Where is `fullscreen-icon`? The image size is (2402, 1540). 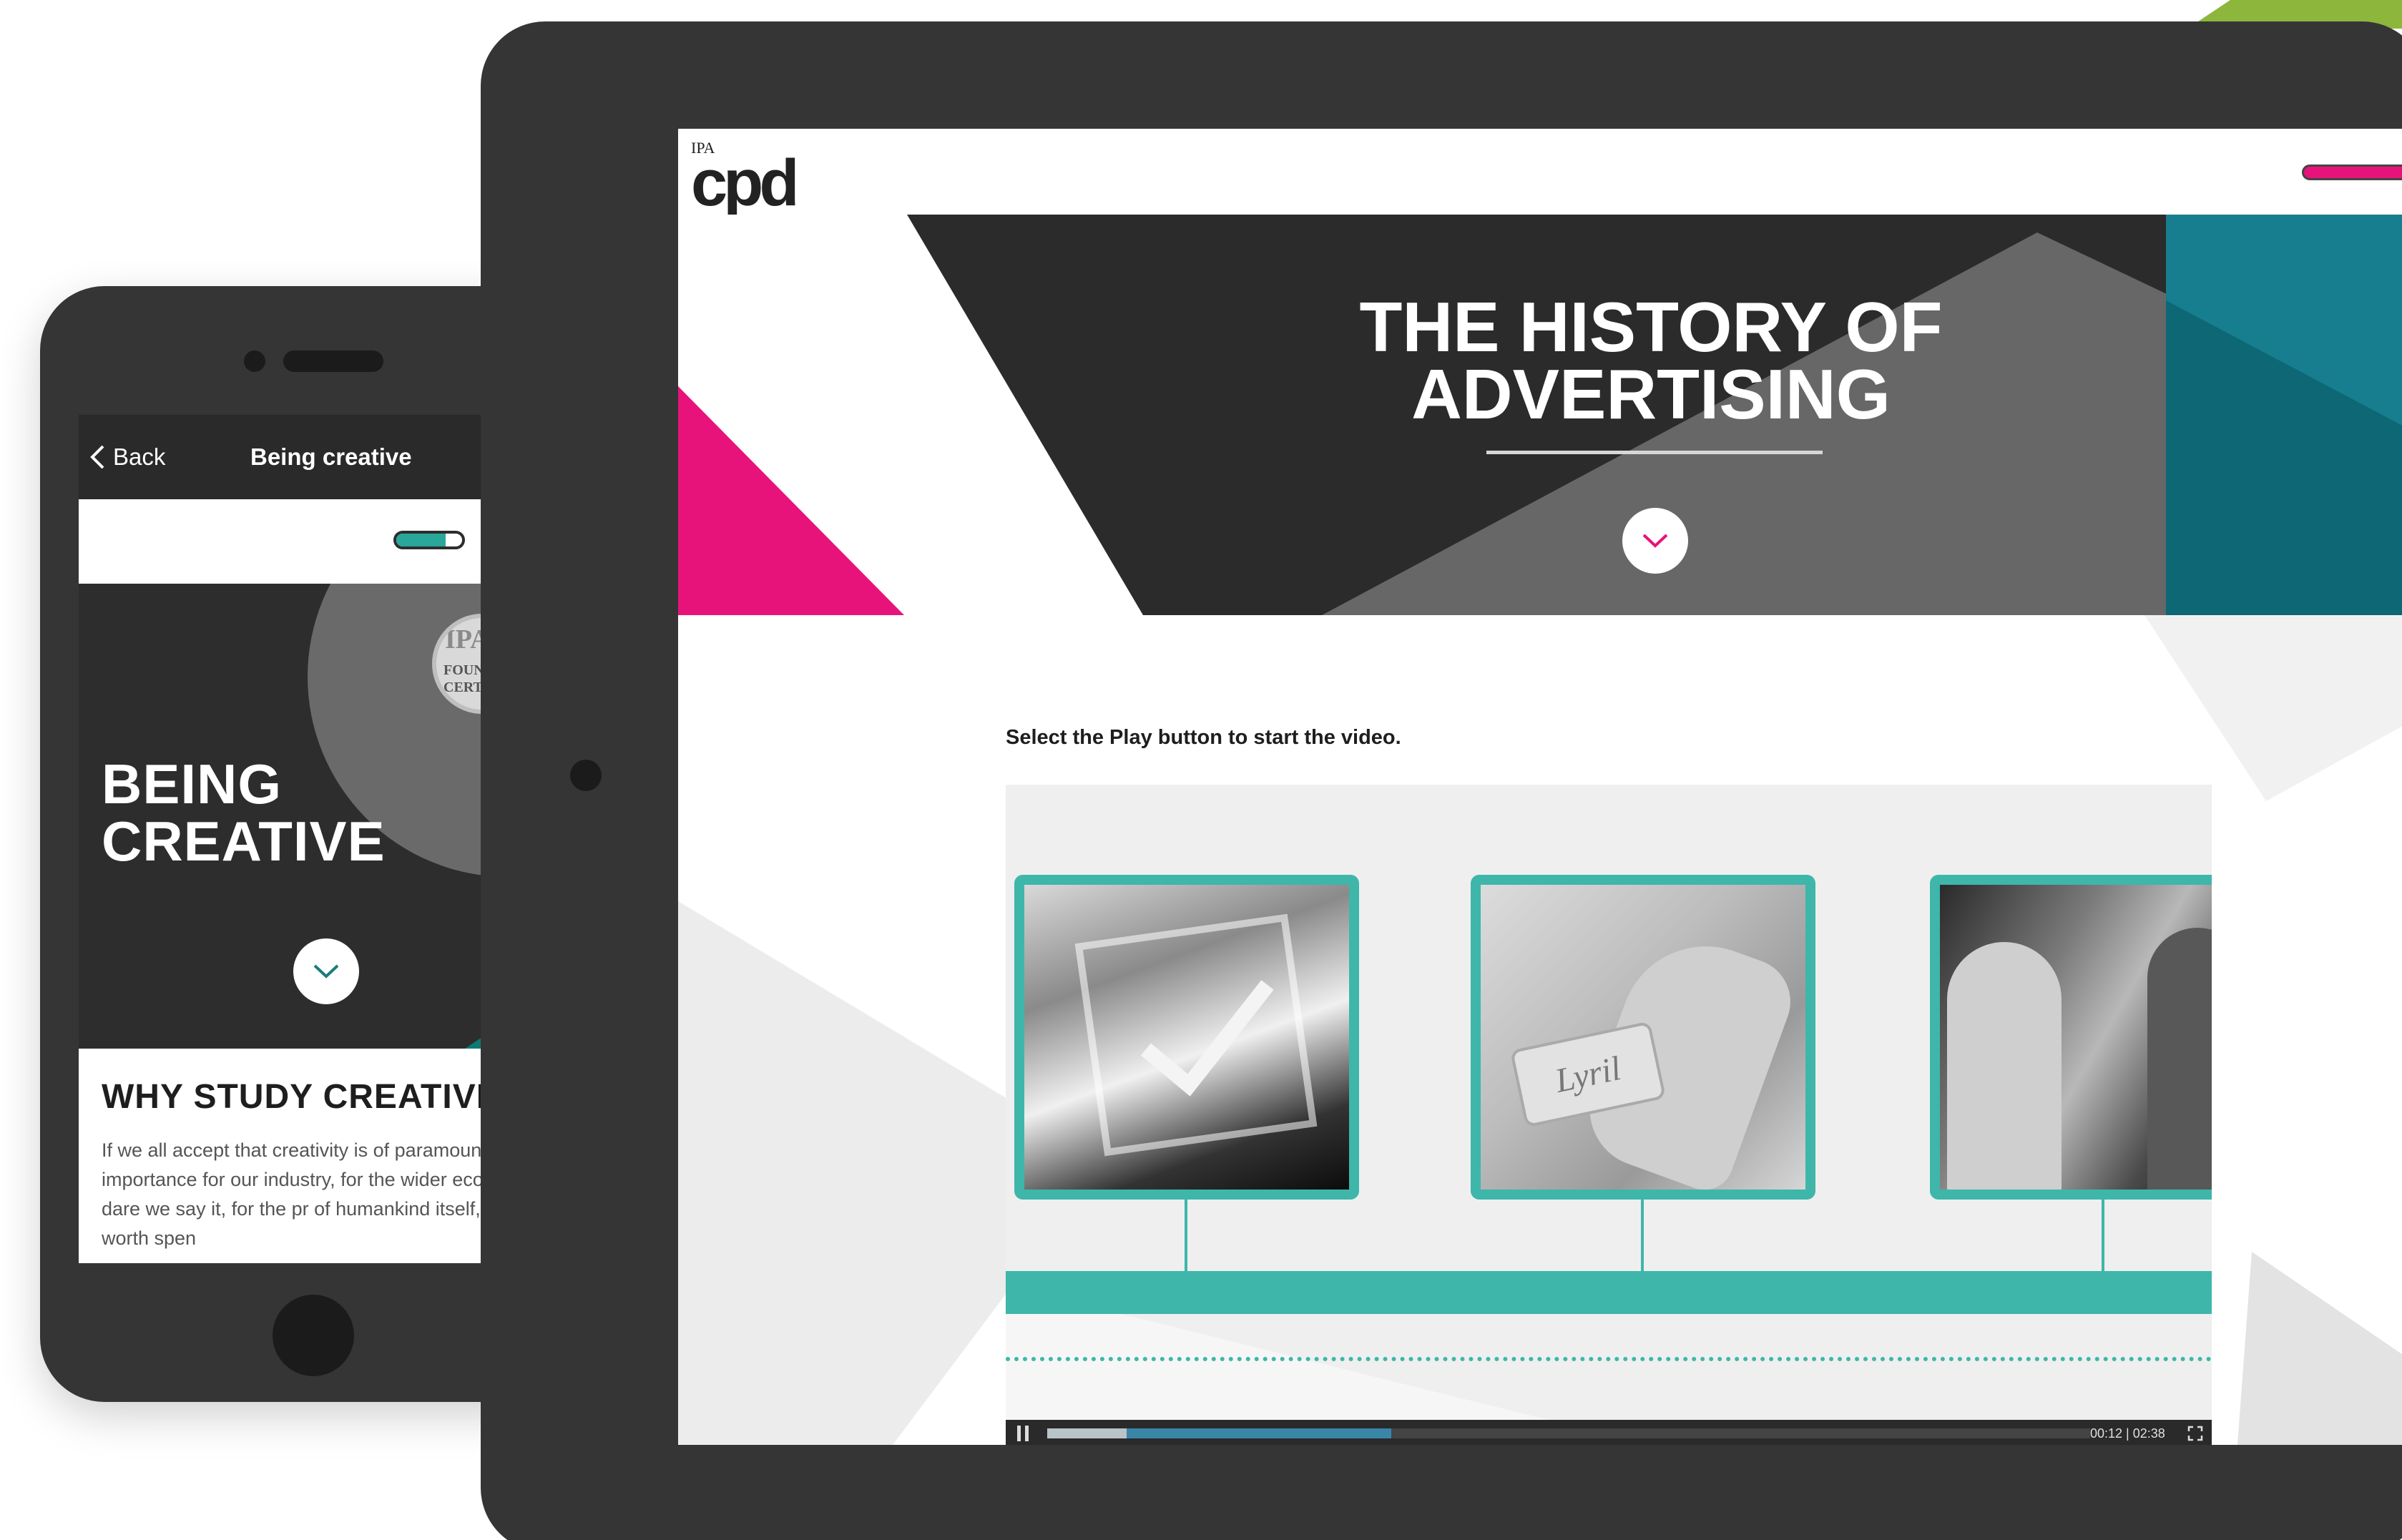 fullscreen-icon is located at coordinates (2195, 1433).